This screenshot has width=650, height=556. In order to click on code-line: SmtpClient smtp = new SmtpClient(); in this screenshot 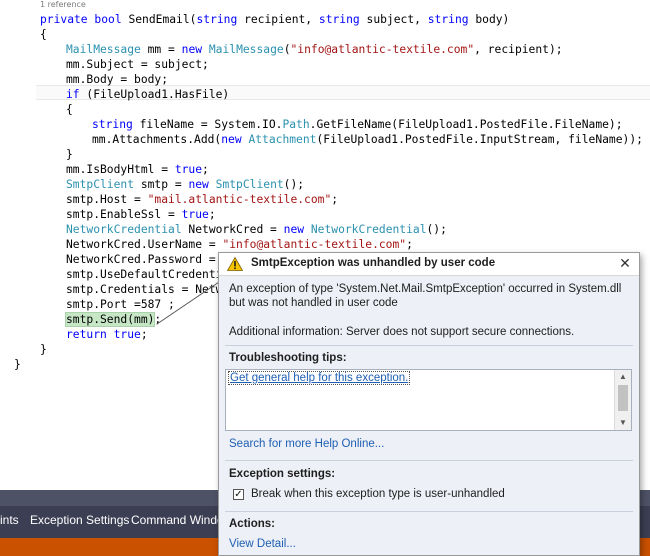, I will do `click(185, 184)`.